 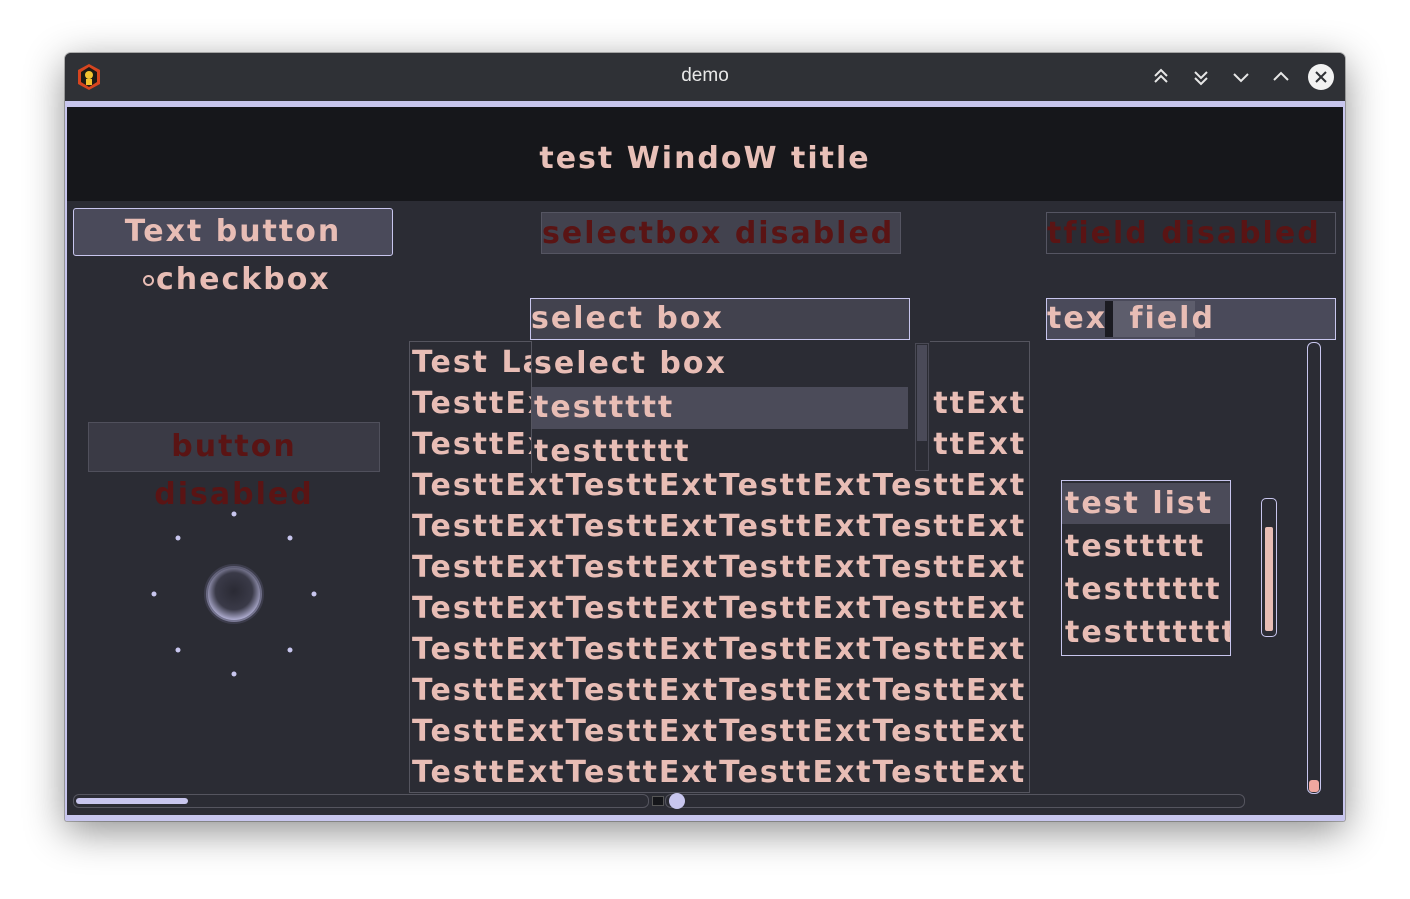 What do you see at coordinates (705, 77) in the screenshot?
I see `title-bar: demo` at bounding box center [705, 77].